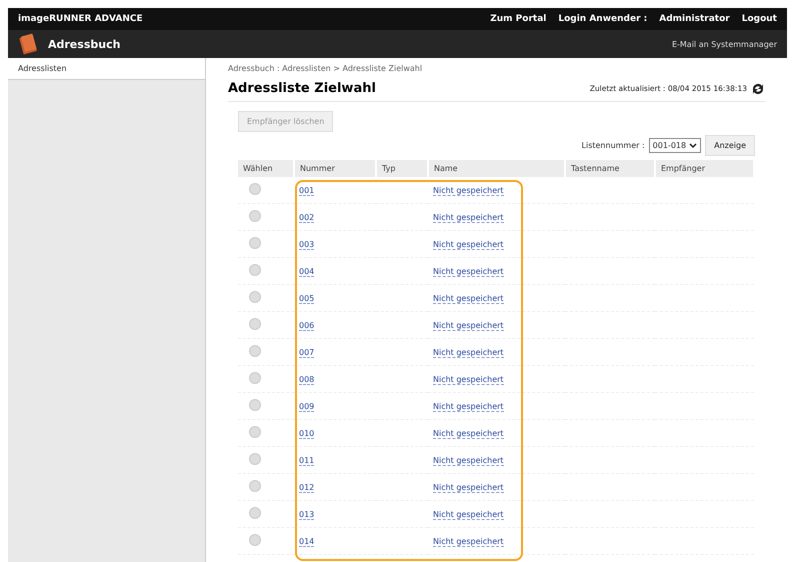 The height and width of the screenshot is (562, 795). Describe the element at coordinates (306, 271) in the screenshot. I see `number-link: 004` at that location.